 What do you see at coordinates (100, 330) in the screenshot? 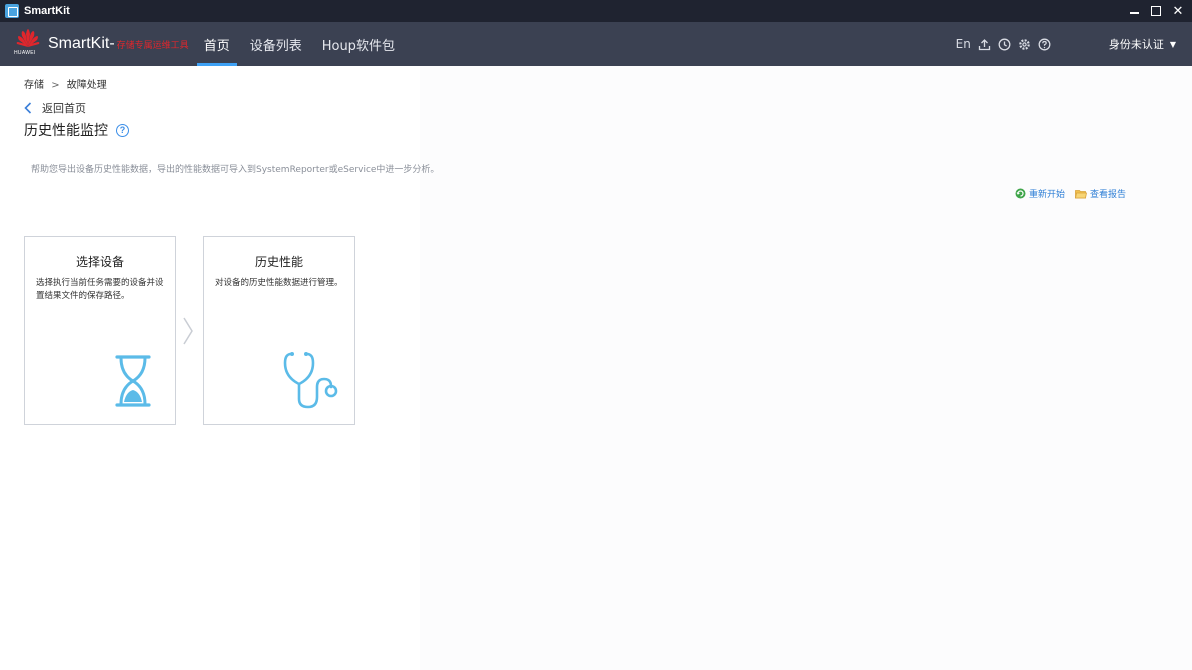
I see `step-card-select-device: 选择设备 选择执行当前任务需要的设备并设置结果文件的保存路径。` at bounding box center [100, 330].